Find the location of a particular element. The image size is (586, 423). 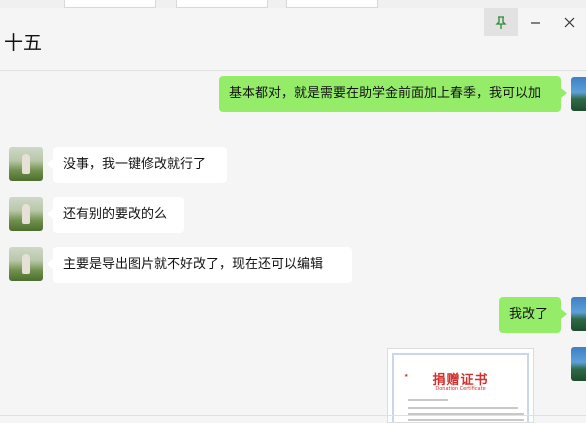

window-tab-strip is located at coordinates (293, 4).